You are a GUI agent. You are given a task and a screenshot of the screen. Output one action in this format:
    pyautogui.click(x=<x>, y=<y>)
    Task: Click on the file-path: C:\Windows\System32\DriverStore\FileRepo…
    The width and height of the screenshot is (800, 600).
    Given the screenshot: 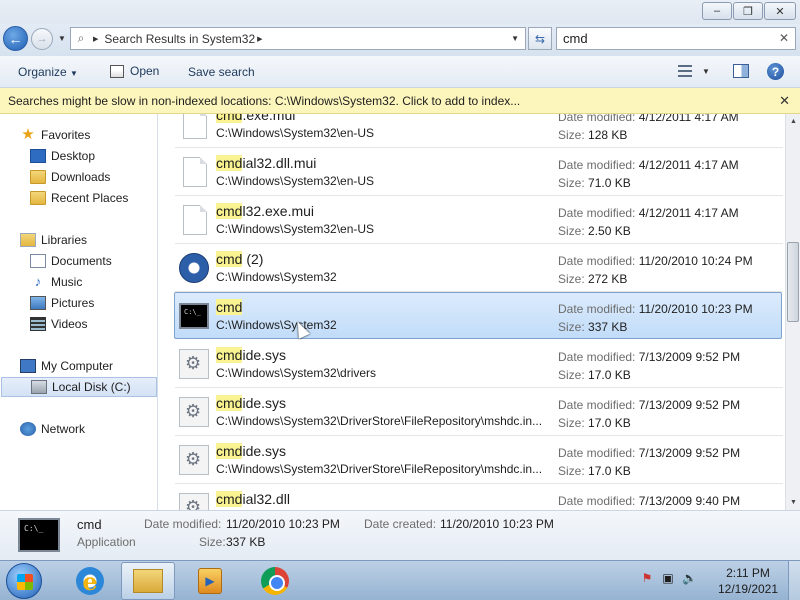 What is the action you would take?
    pyautogui.click(x=379, y=469)
    